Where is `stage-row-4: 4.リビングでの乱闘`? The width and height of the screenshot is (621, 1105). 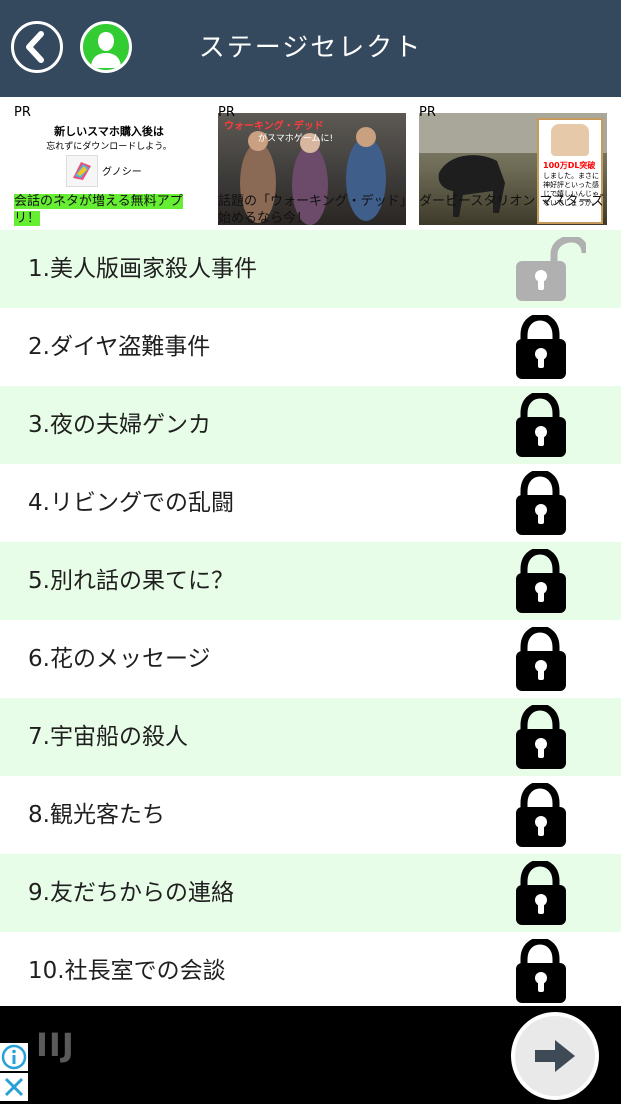 stage-row-4: 4.リビングでの乱闘 is located at coordinates (310, 503).